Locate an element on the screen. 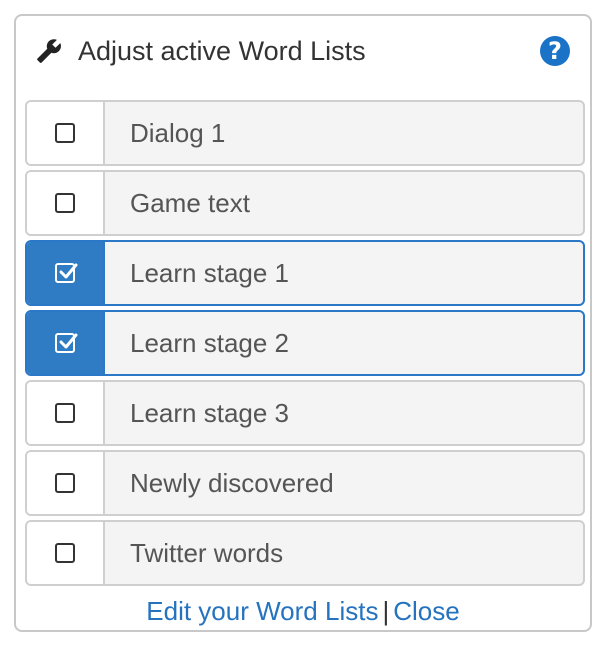 This screenshot has height=652, width=610. word-list-item: Learn stage 1 is located at coordinates (305, 273).